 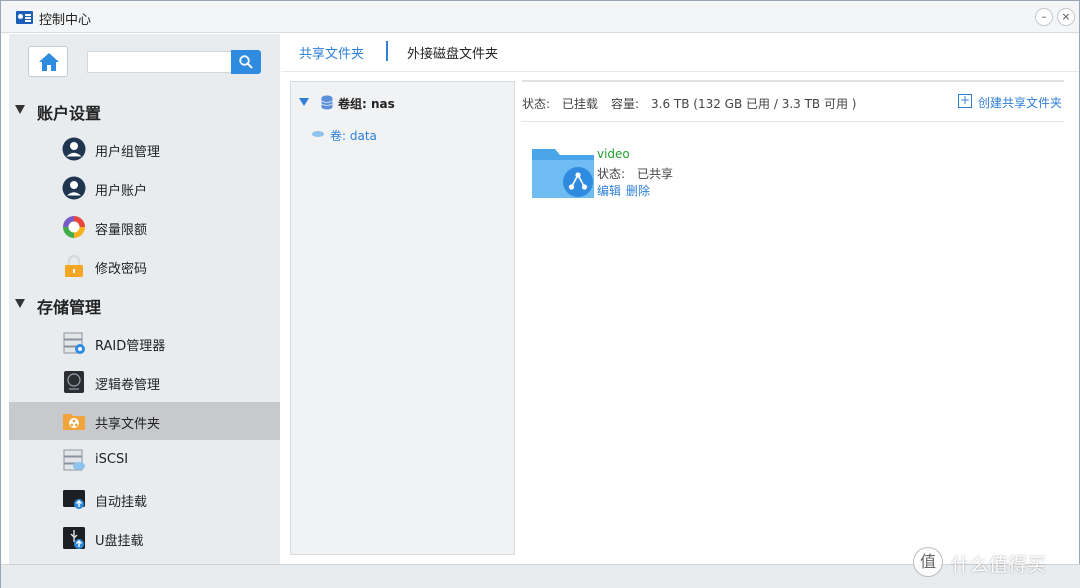 I want to click on home-icon, so click(x=49, y=62).